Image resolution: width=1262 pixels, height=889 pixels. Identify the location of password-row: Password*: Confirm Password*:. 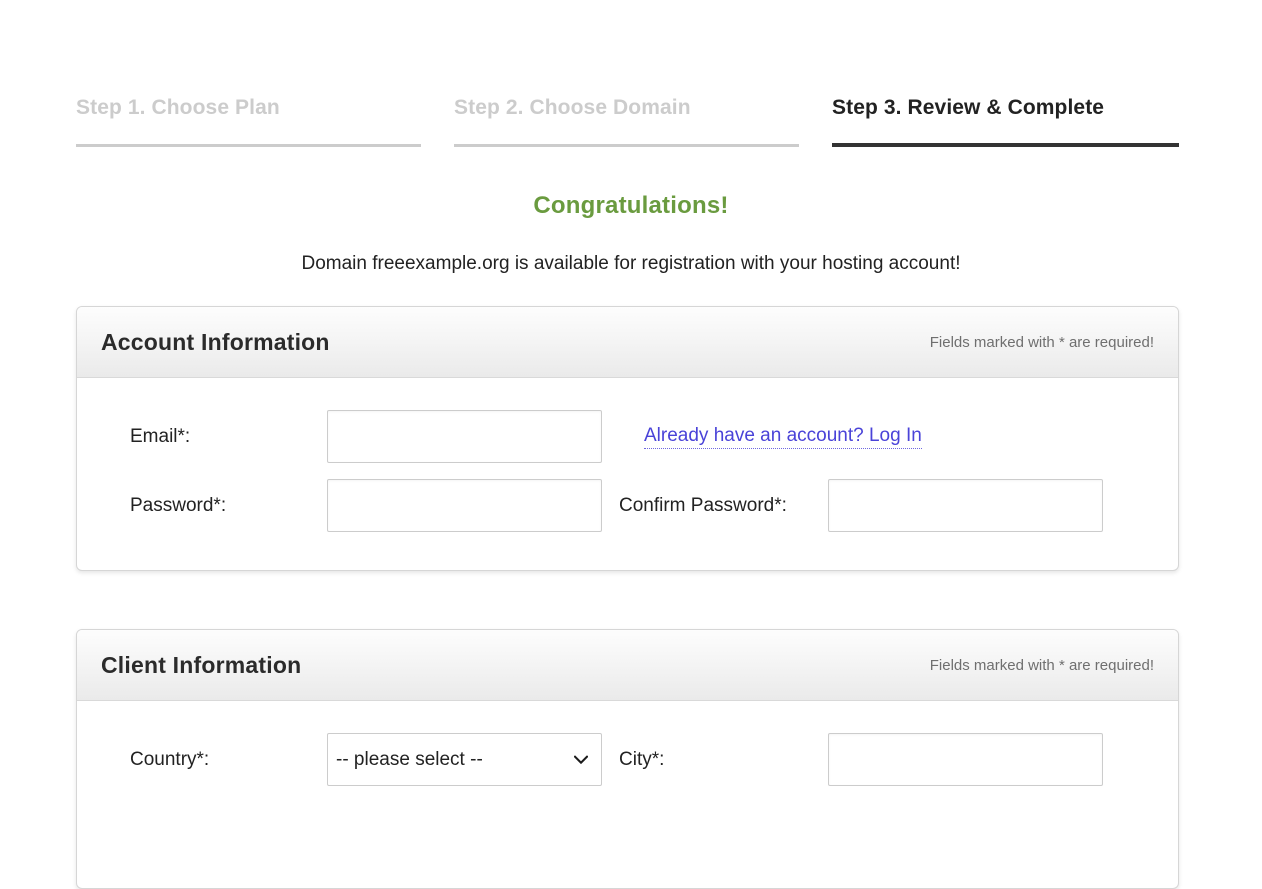
(627, 505).